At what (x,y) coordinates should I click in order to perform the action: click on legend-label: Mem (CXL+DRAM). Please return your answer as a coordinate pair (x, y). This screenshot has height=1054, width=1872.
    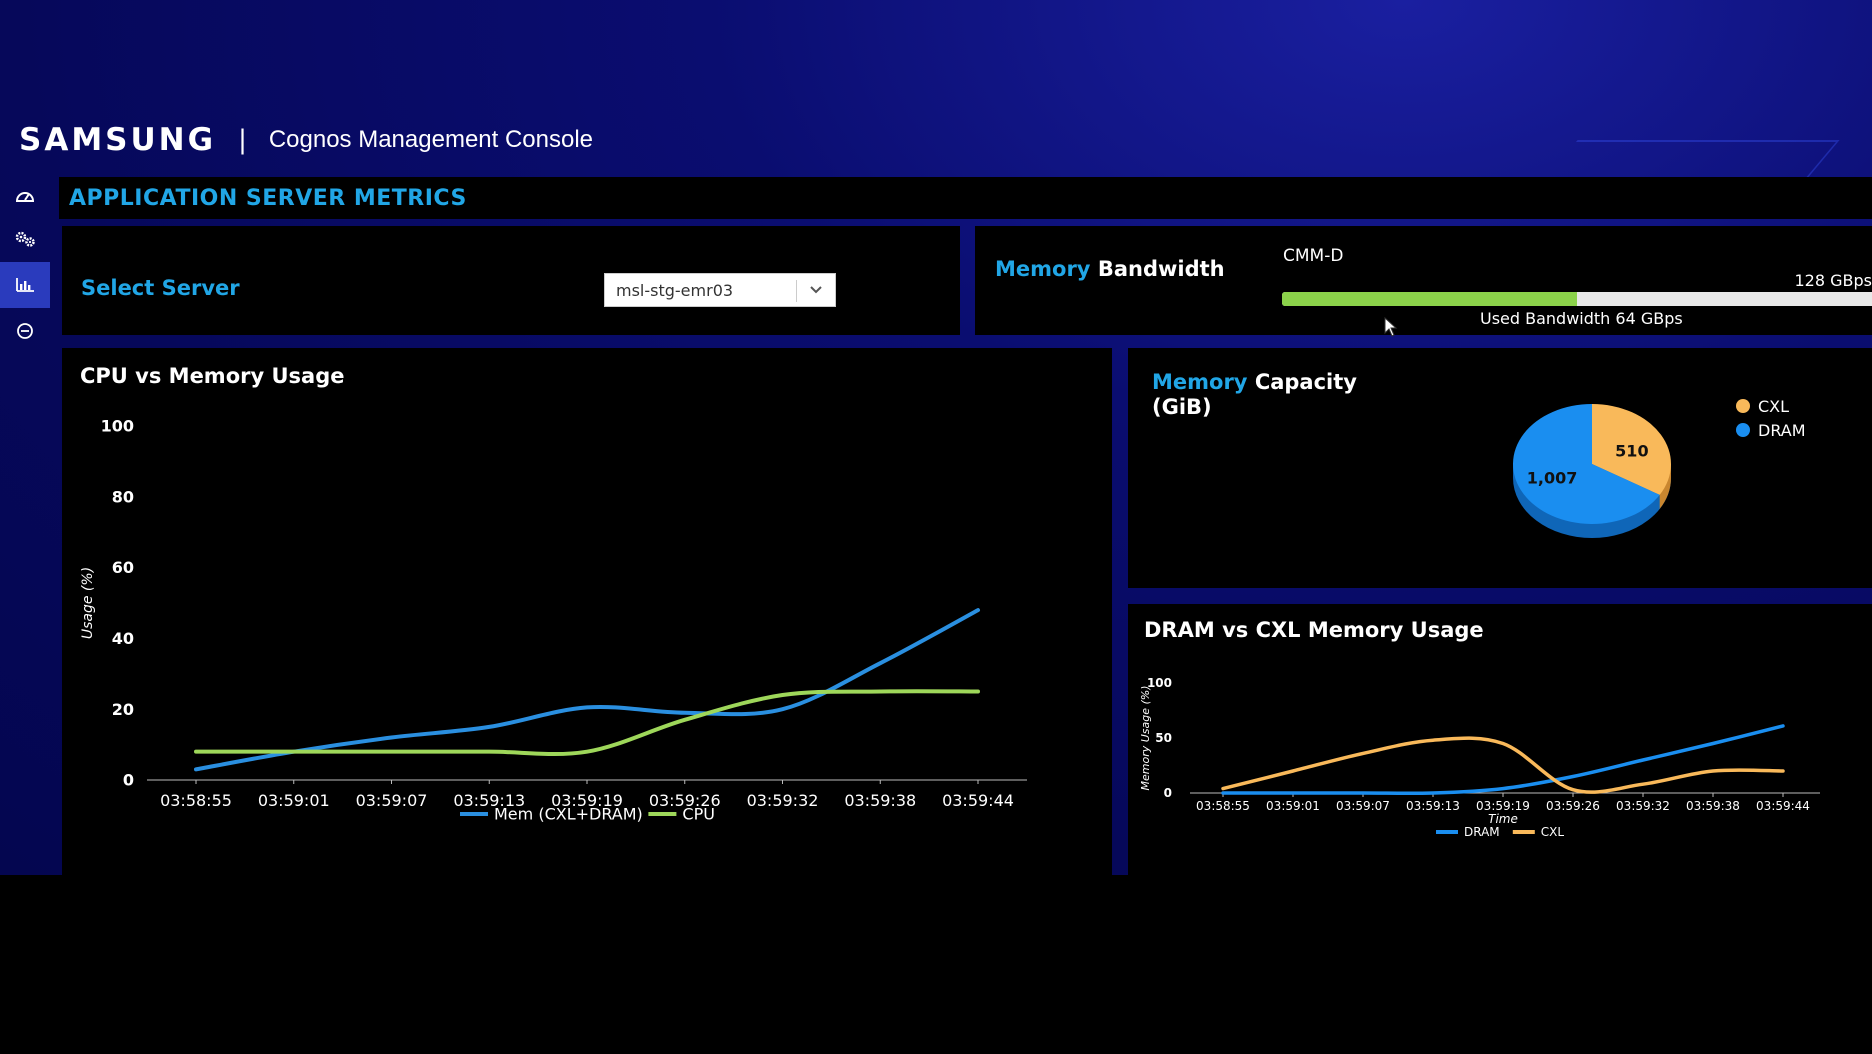
    Looking at the image, I should click on (568, 814).